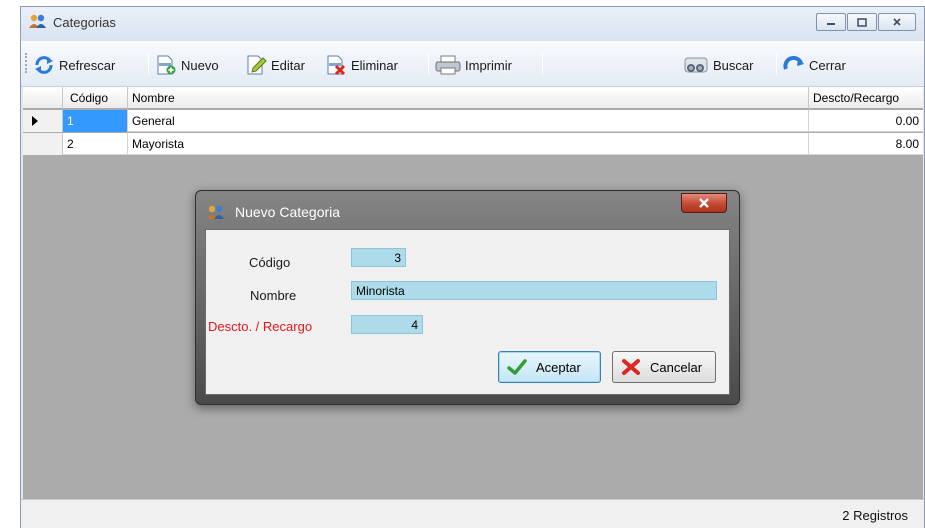  What do you see at coordinates (26, 63) in the screenshot?
I see `toolbar-grip` at bounding box center [26, 63].